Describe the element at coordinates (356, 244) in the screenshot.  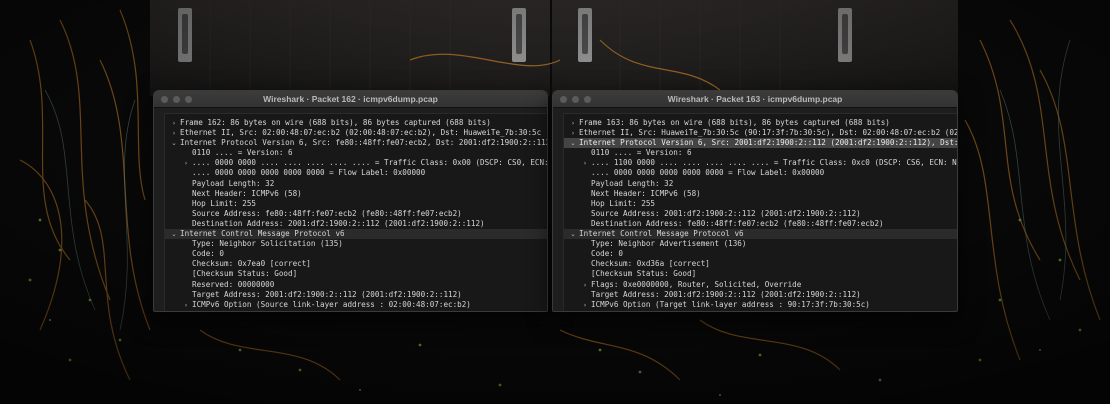
I see `tree-row: Type: Neighbor Solicitation (135)` at that location.